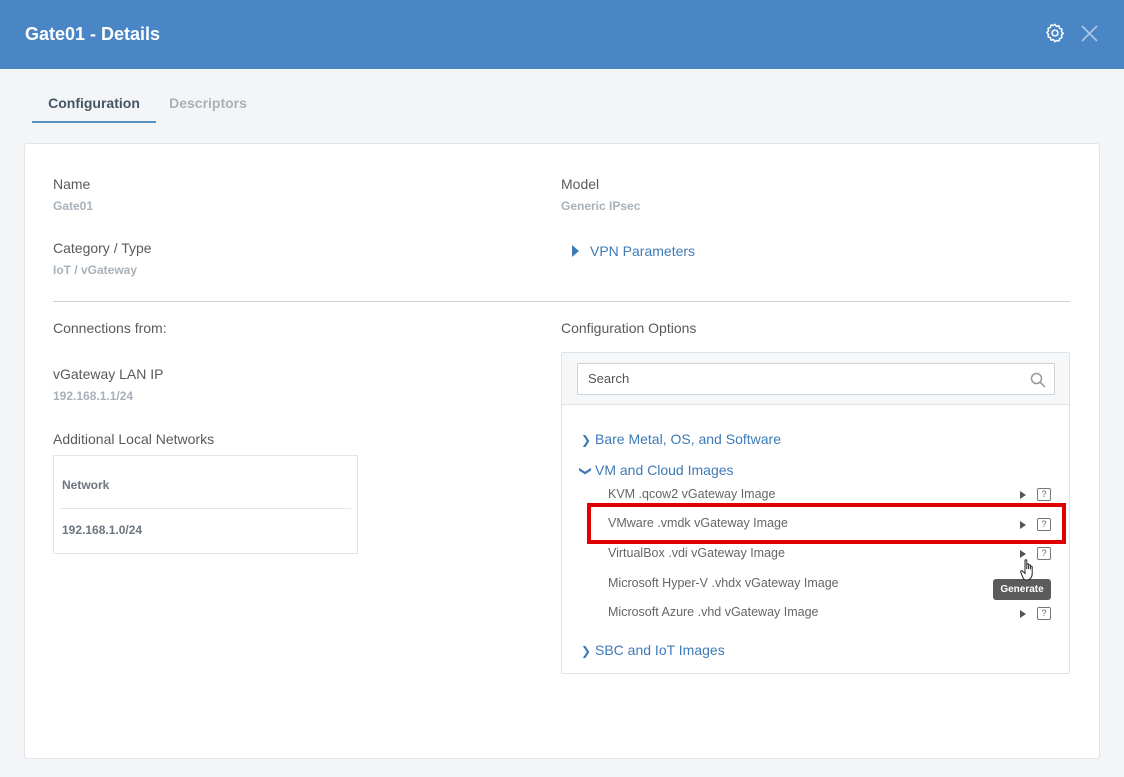 Image resolution: width=1124 pixels, height=777 pixels. What do you see at coordinates (95, 270) in the screenshot?
I see `category-value: IoT / vGateway` at bounding box center [95, 270].